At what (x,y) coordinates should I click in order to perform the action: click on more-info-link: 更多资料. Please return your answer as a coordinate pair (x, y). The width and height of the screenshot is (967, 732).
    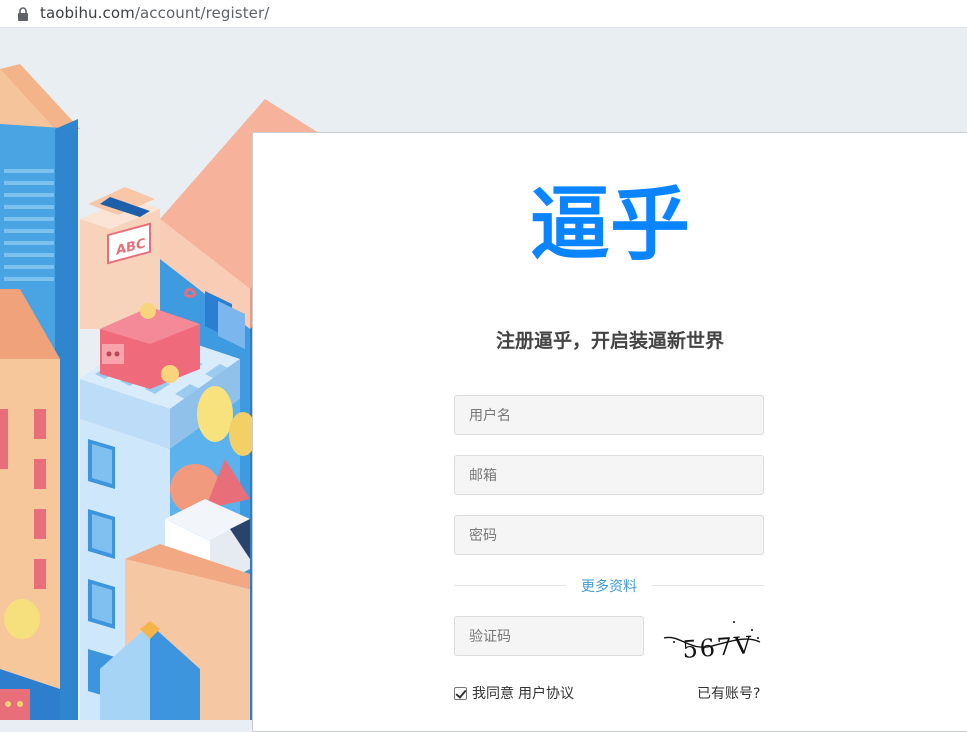
    Looking at the image, I should click on (609, 586).